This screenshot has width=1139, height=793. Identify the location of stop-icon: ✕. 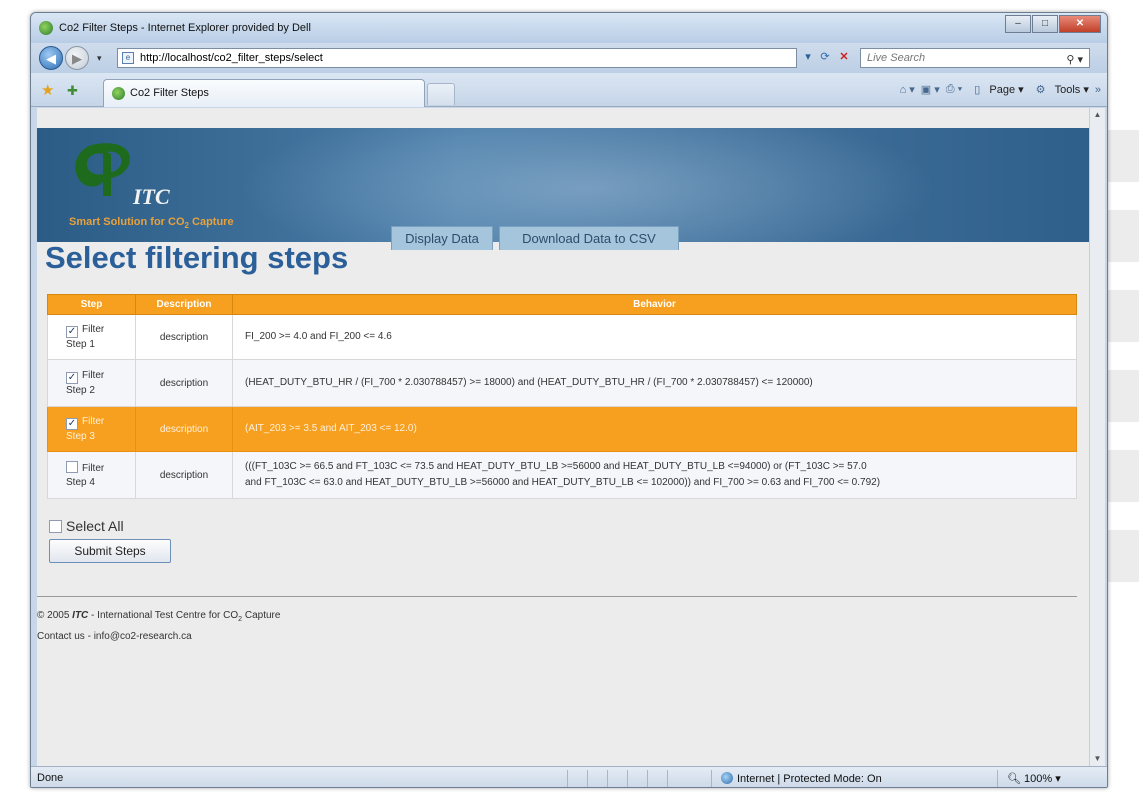
(844, 58).